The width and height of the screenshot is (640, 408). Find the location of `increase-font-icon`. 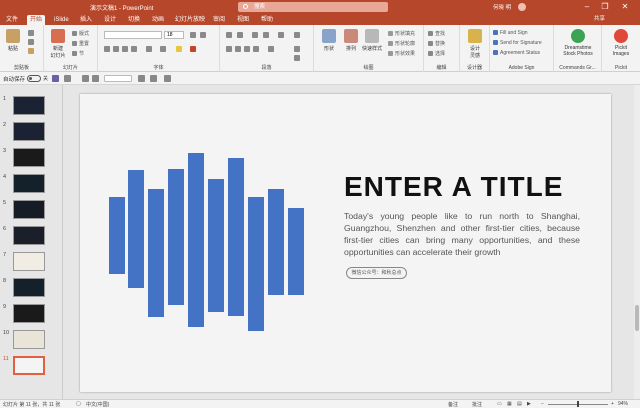

increase-font-icon is located at coordinates (193, 35).